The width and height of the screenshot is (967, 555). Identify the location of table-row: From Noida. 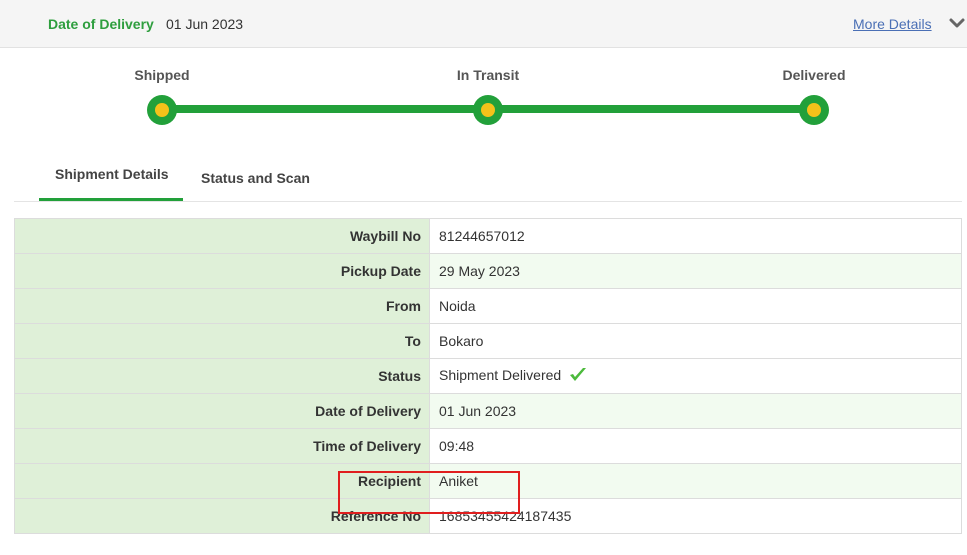
(488, 306).